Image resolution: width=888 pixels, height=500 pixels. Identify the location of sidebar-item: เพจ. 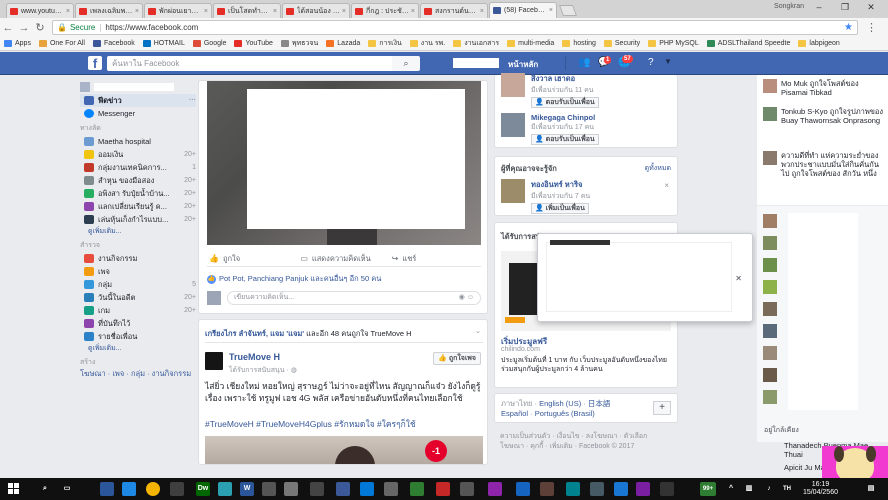
(138, 271).